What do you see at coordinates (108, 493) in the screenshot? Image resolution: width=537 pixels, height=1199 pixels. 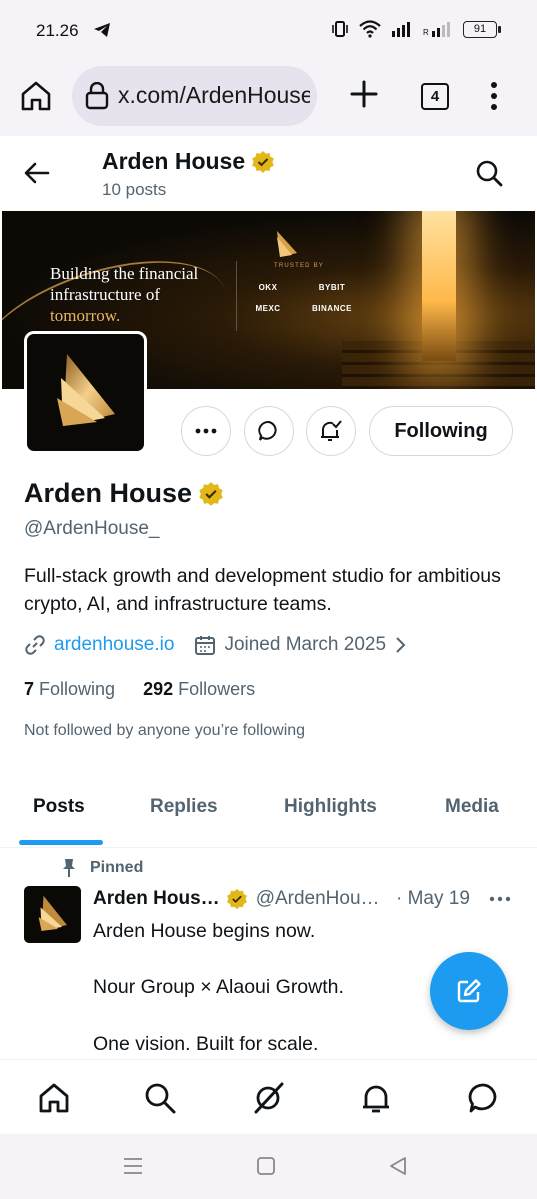 I see `display-name-text: Arden House` at bounding box center [108, 493].